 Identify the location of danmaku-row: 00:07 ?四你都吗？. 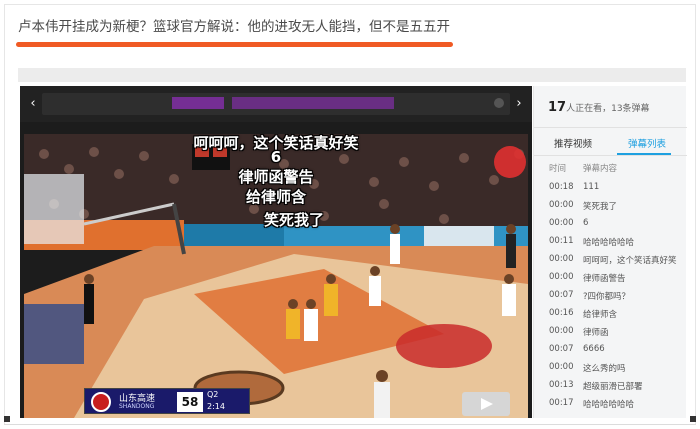
(610, 299).